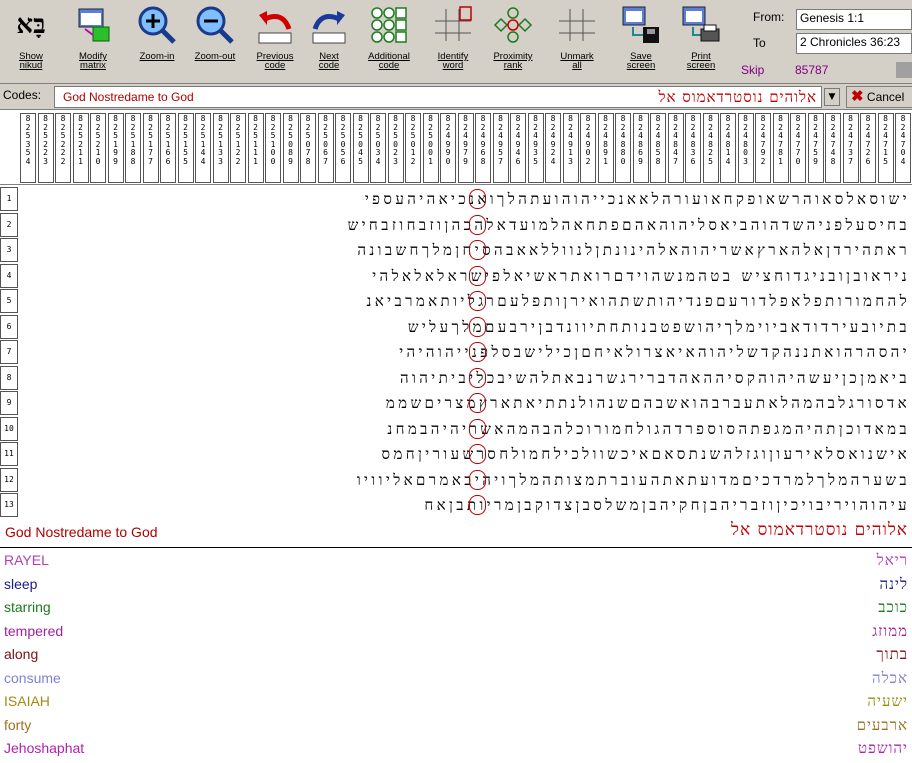 This screenshot has width=912, height=763. Describe the element at coordinates (21, 583) in the screenshot. I see `legend-word: sleep` at that location.